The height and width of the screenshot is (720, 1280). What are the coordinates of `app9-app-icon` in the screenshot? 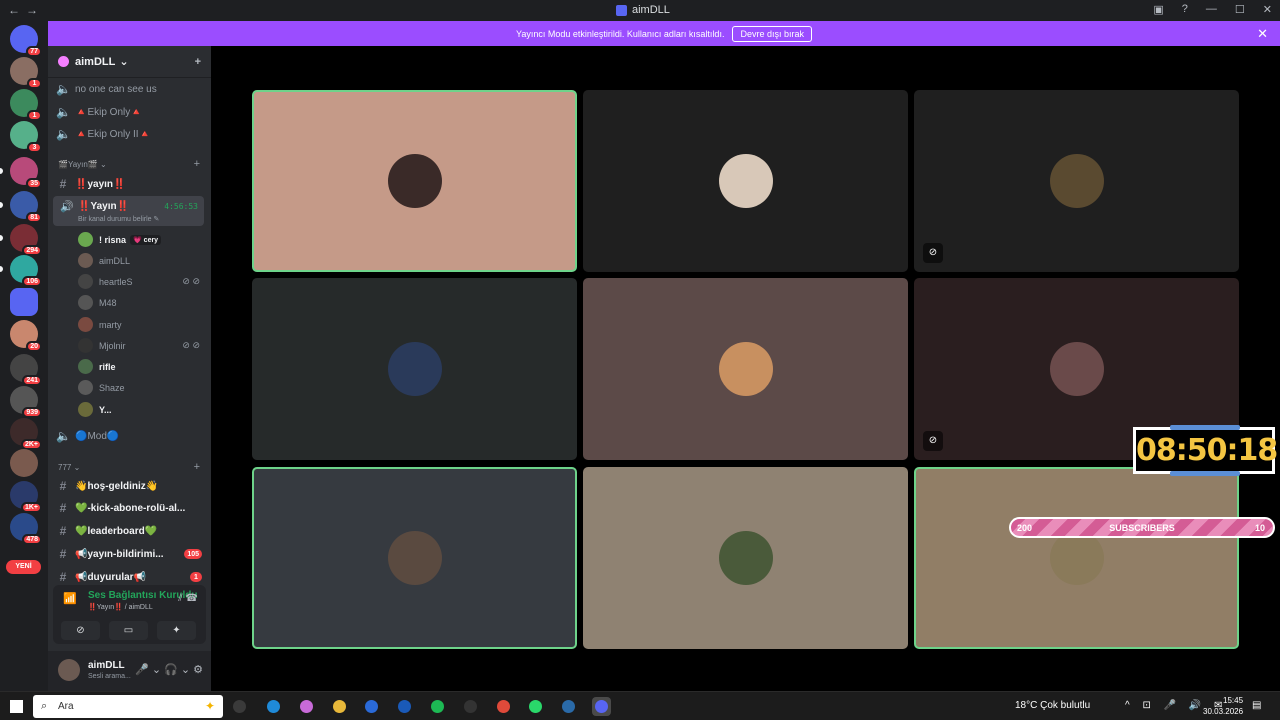 It's located at (535, 706).